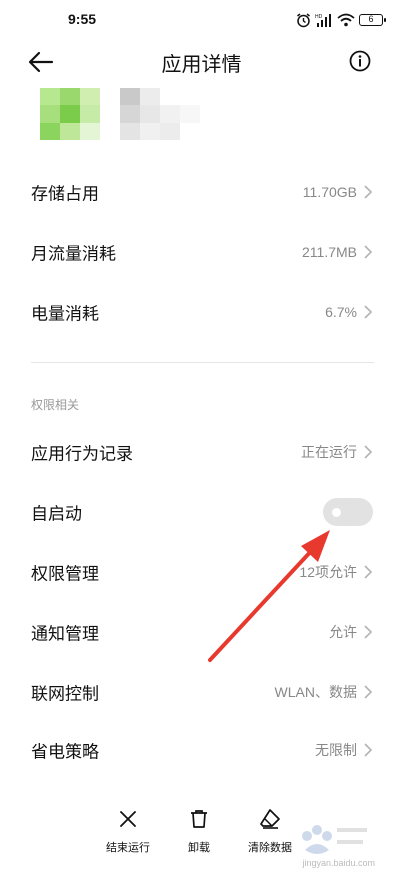 The height and width of the screenshot is (878, 403). I want to click on section-title-permissions: 权限相关, so click(55, 405).